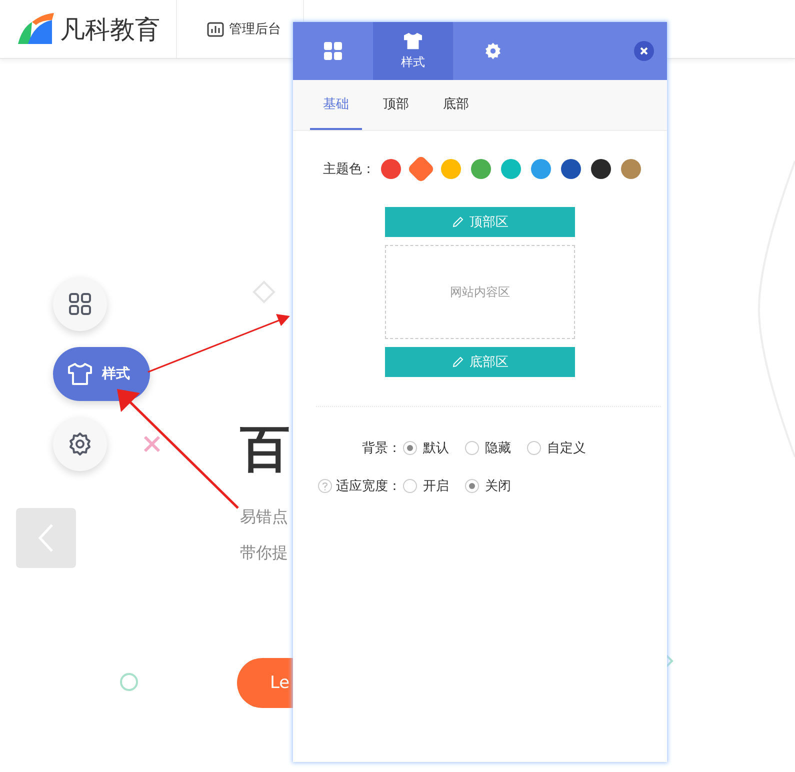 The height and width of the screenshot is (772, 795). I want to click on radio-label: 隐藏, so click(498, 448).